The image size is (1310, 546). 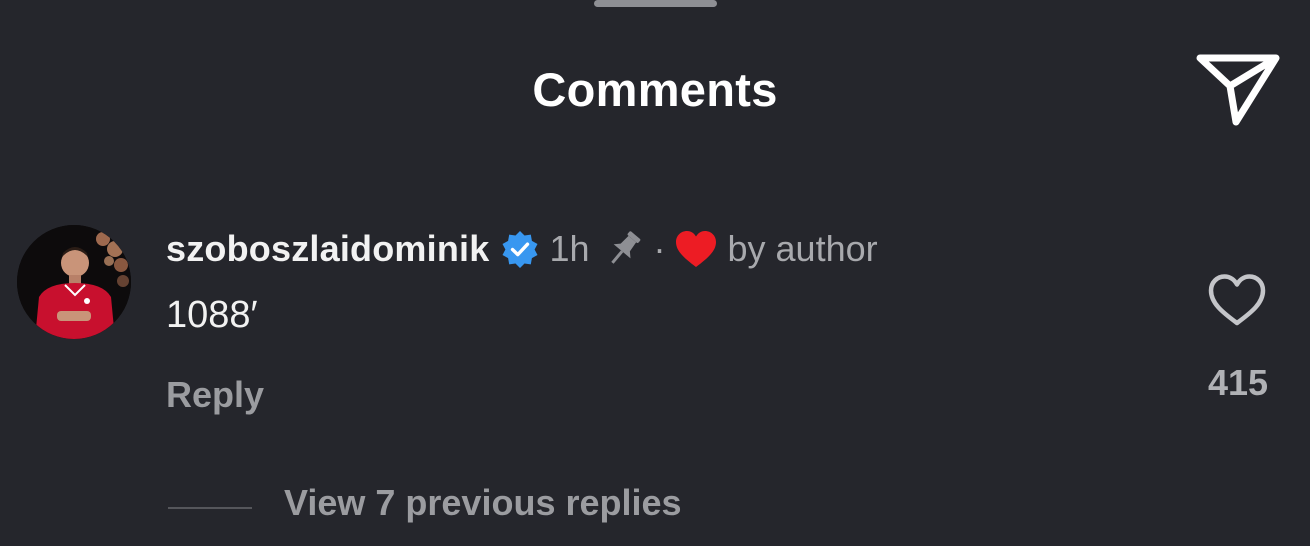 I want to click on verified-badge-icon, so click(x=520, y=249).